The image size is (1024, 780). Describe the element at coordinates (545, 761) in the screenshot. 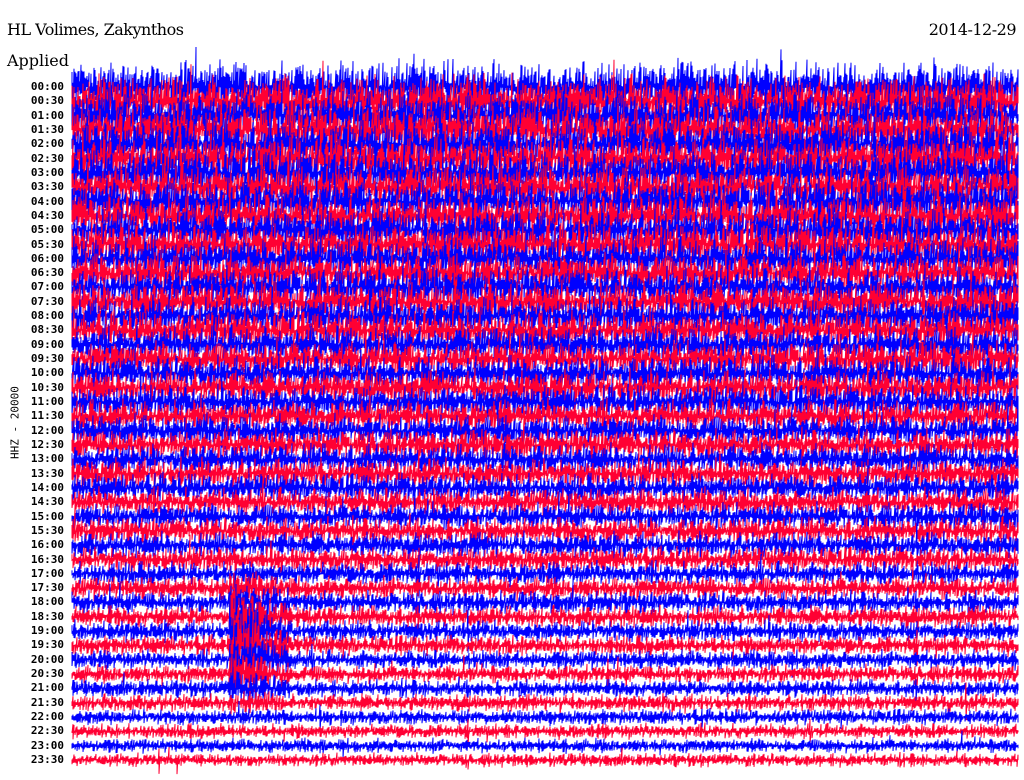

I see `trace-row` at that location.